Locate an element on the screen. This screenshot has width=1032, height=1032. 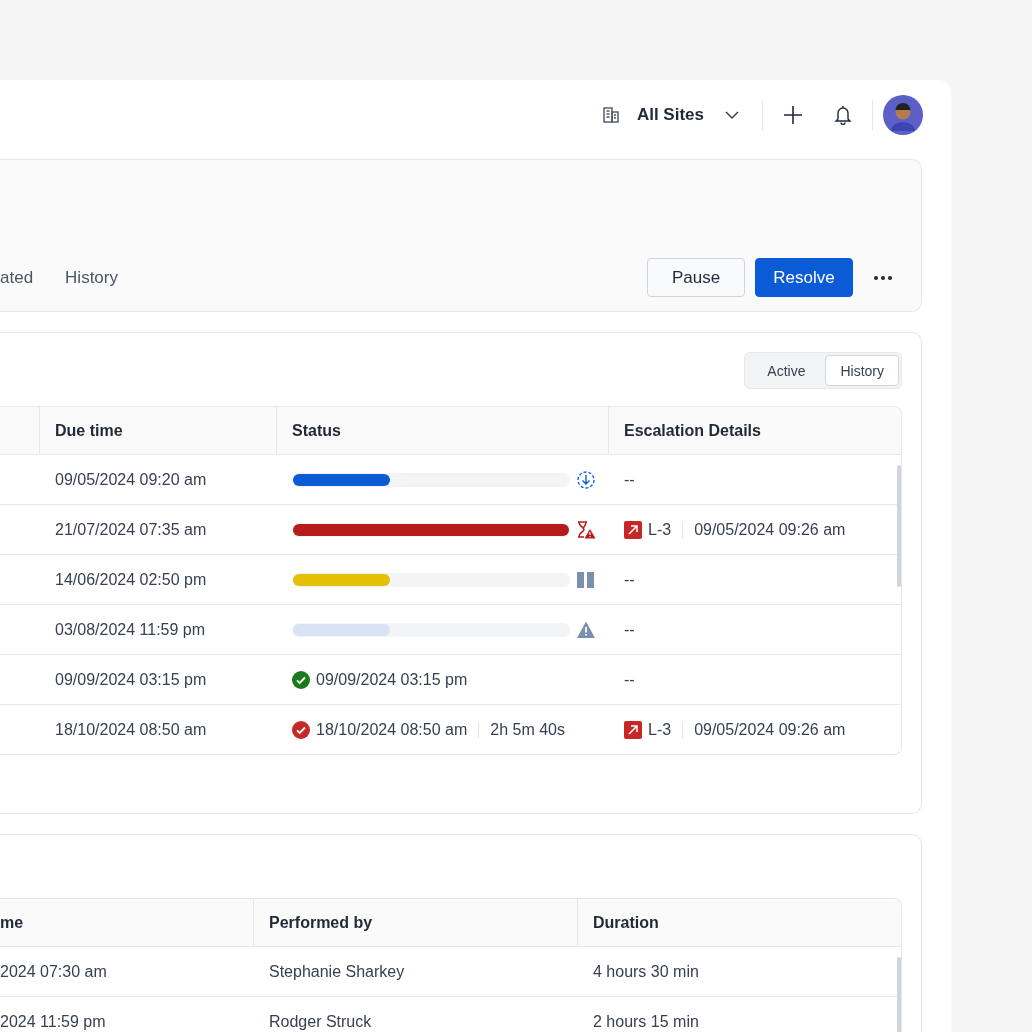
column-header: me is located at coordinates (127, 922).